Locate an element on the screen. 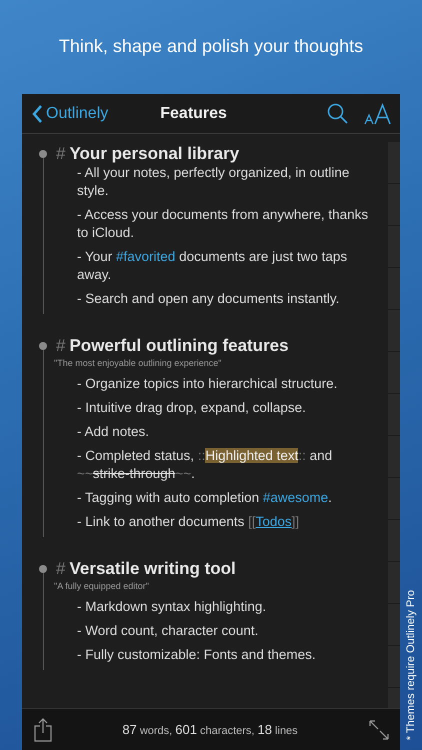  section-heading: # Powerful outlining features is located at coordinates (173, 346).